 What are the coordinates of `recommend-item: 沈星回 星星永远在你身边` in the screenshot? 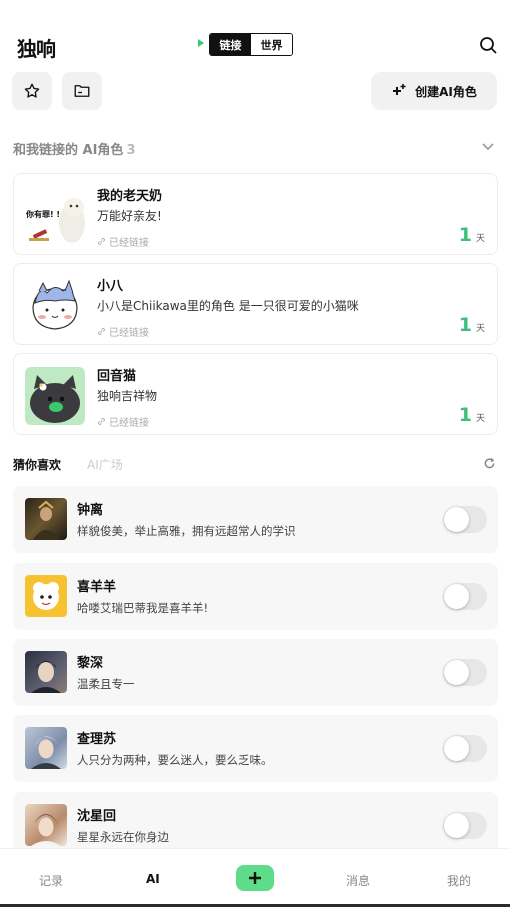 It's located at (255, 820).